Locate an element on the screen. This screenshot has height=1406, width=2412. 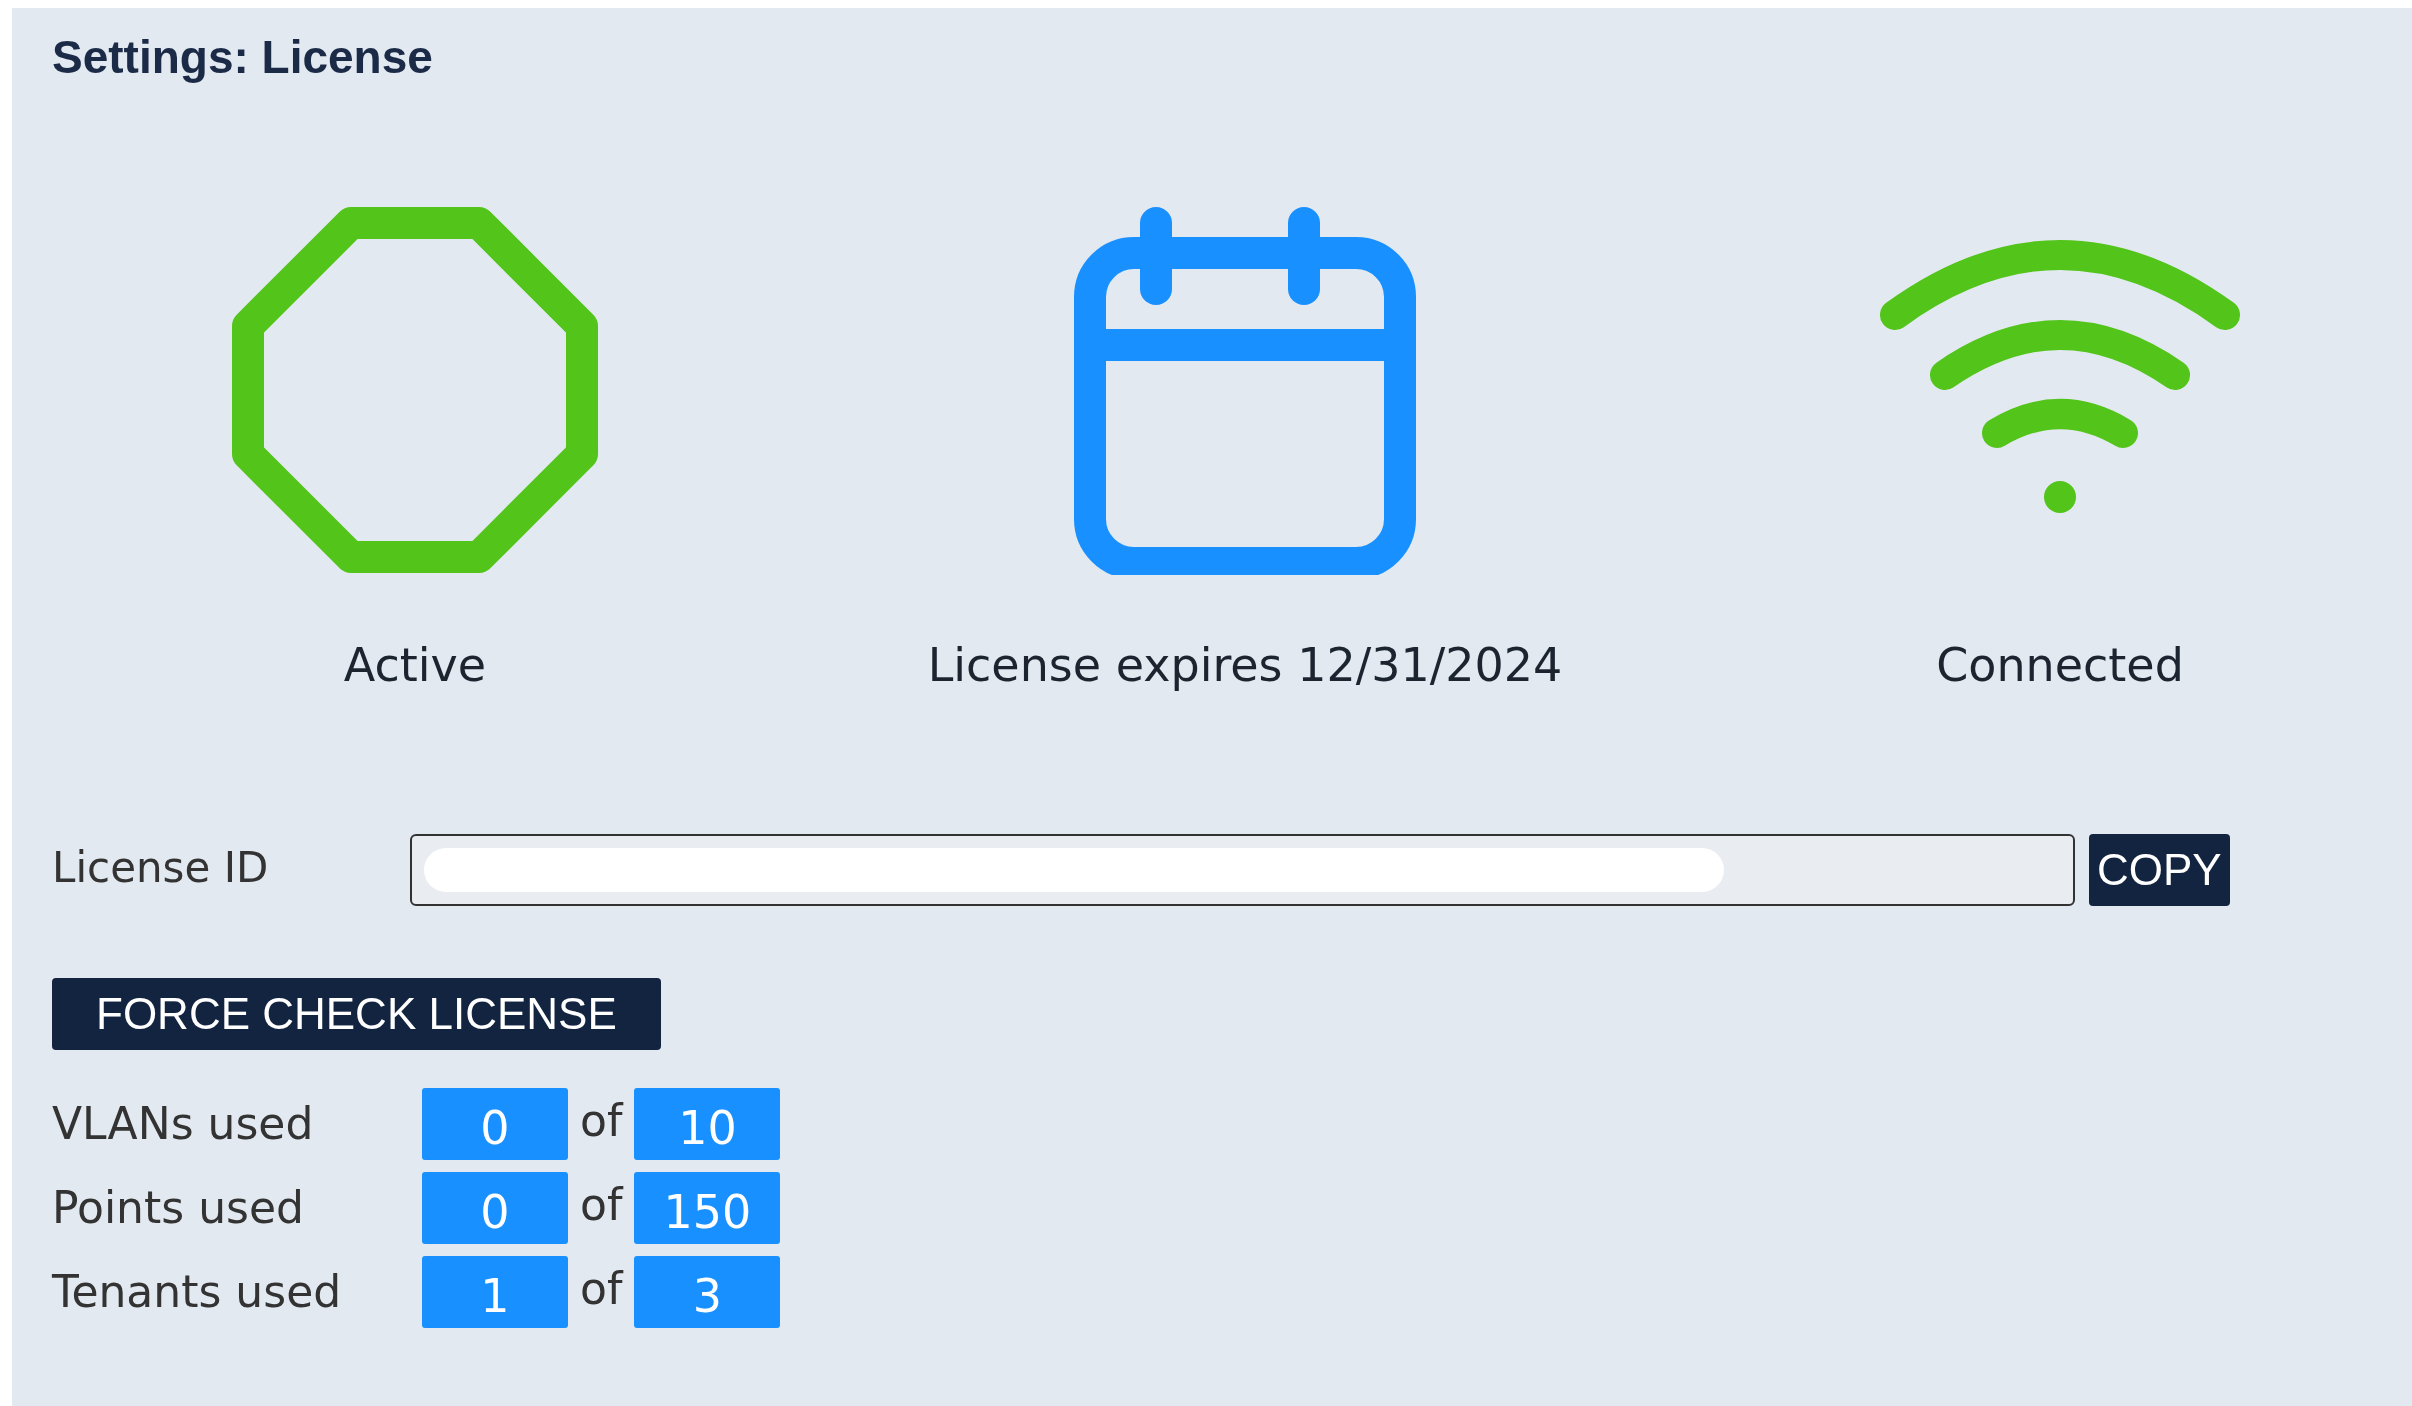
status-label: Active is located at coordinates (415, 666).